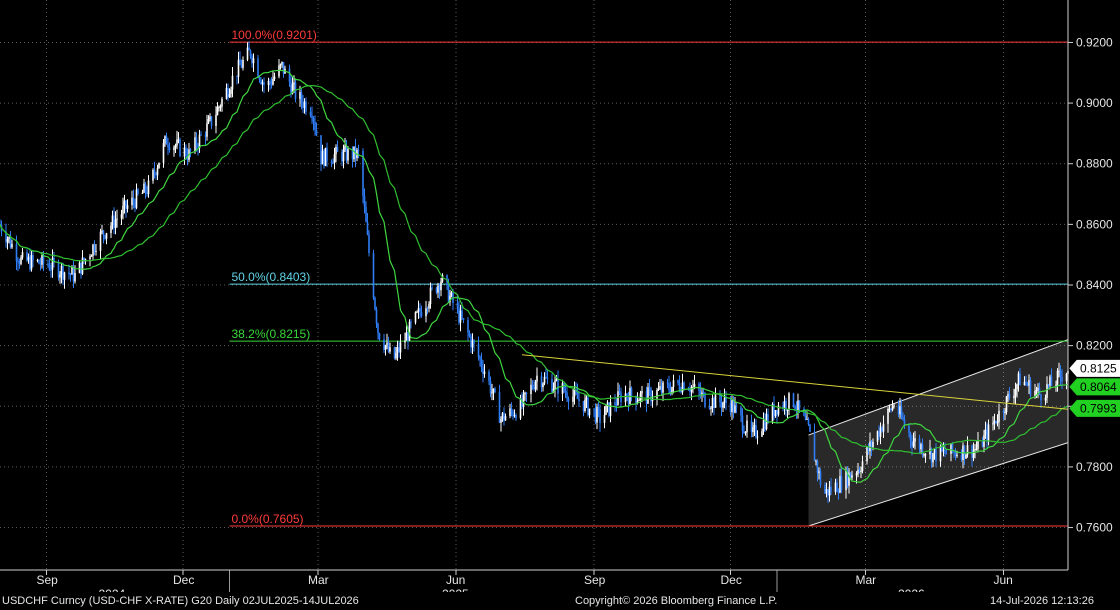  I want to click on footer-right: 14-Jul-2026 12:13:26, so click(1042, 601).